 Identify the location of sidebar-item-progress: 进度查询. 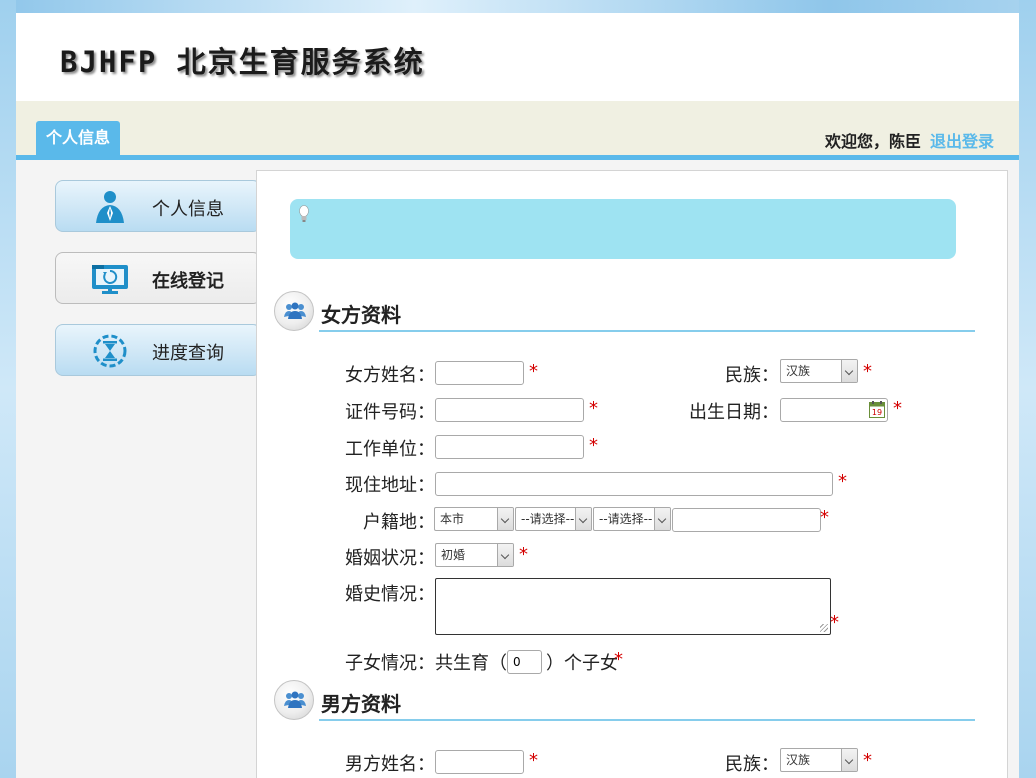
(158, 350).